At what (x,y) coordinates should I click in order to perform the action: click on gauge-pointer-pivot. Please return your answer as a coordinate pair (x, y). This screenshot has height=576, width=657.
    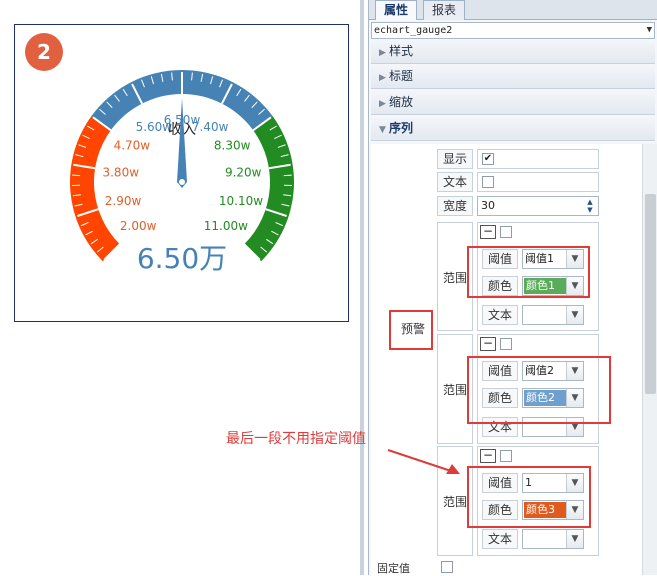
    Looking at the image, I should click on (182, 182).